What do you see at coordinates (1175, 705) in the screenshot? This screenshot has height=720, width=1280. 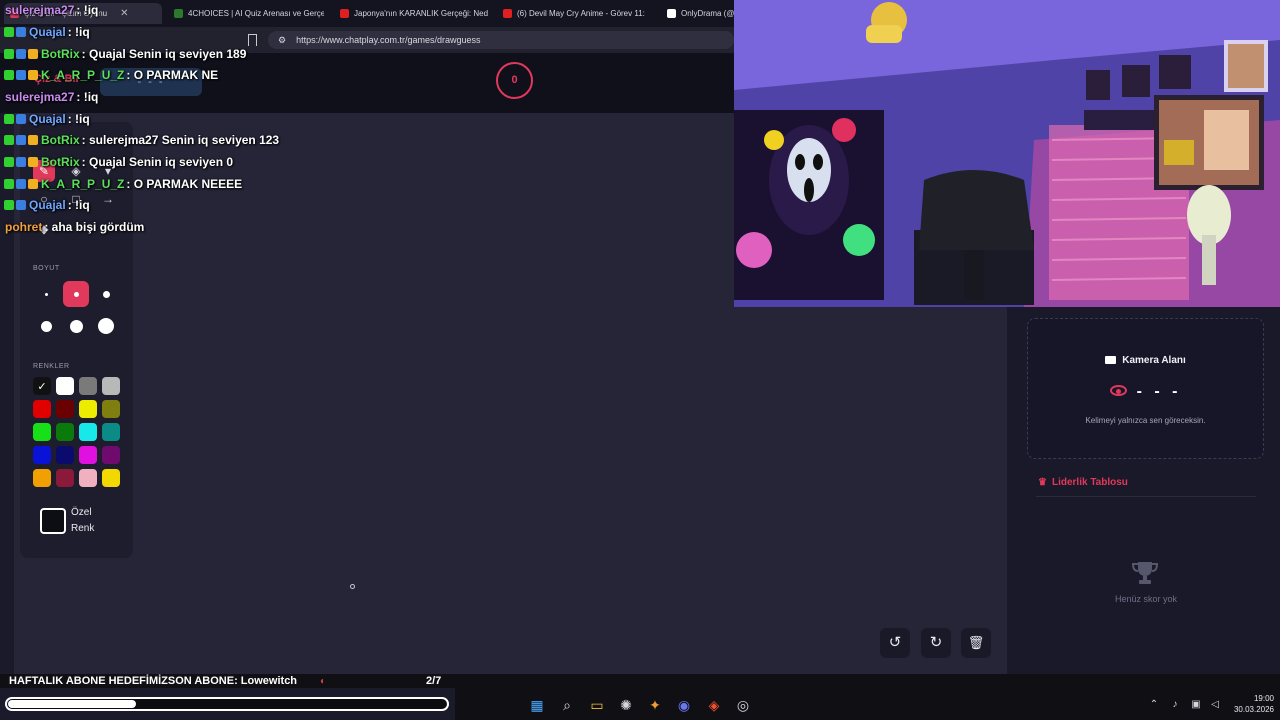 I see `microphone-icon: ♪` at bounding box center [1175, 705].